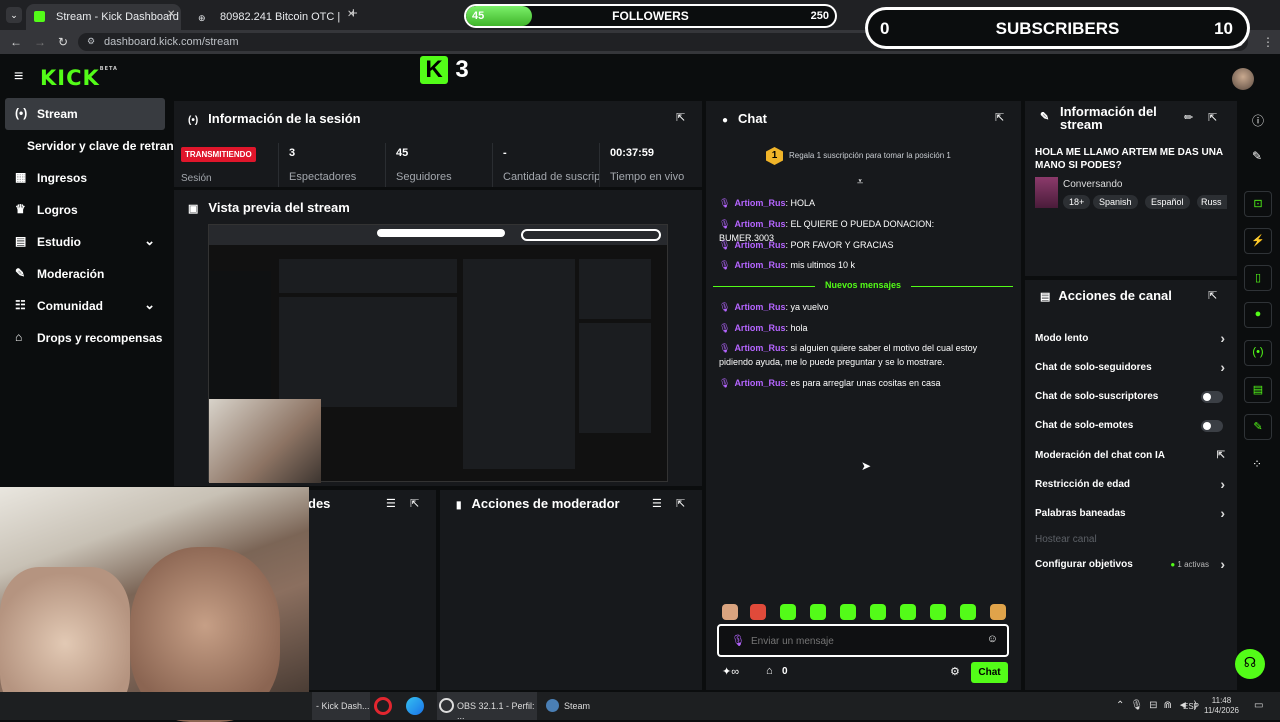 The image size is (1280, 722). Describe the element at coordinates (85, 274) in the screenshot. I see `sidebar-item-moderacion: ✎ Moderación` at that location.